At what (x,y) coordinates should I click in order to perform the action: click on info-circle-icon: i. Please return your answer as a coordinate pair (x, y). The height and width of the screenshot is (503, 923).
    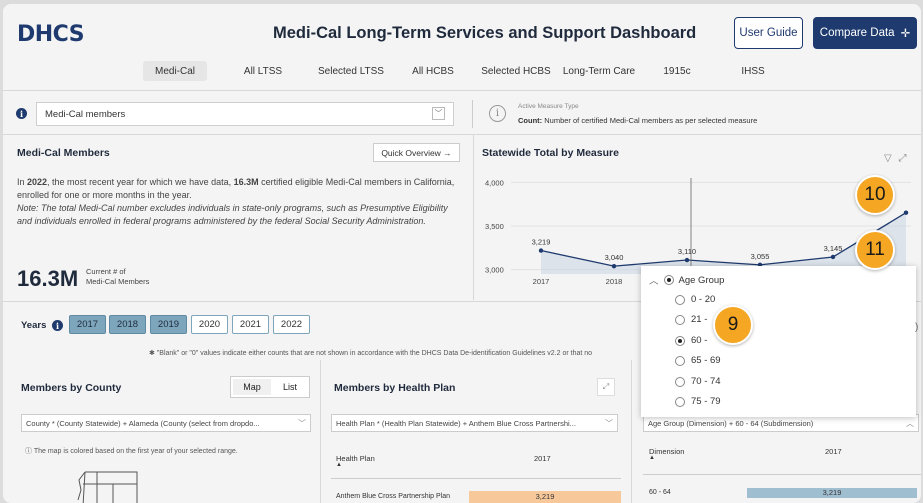
    Looking at the image, I should click on (497, 113).